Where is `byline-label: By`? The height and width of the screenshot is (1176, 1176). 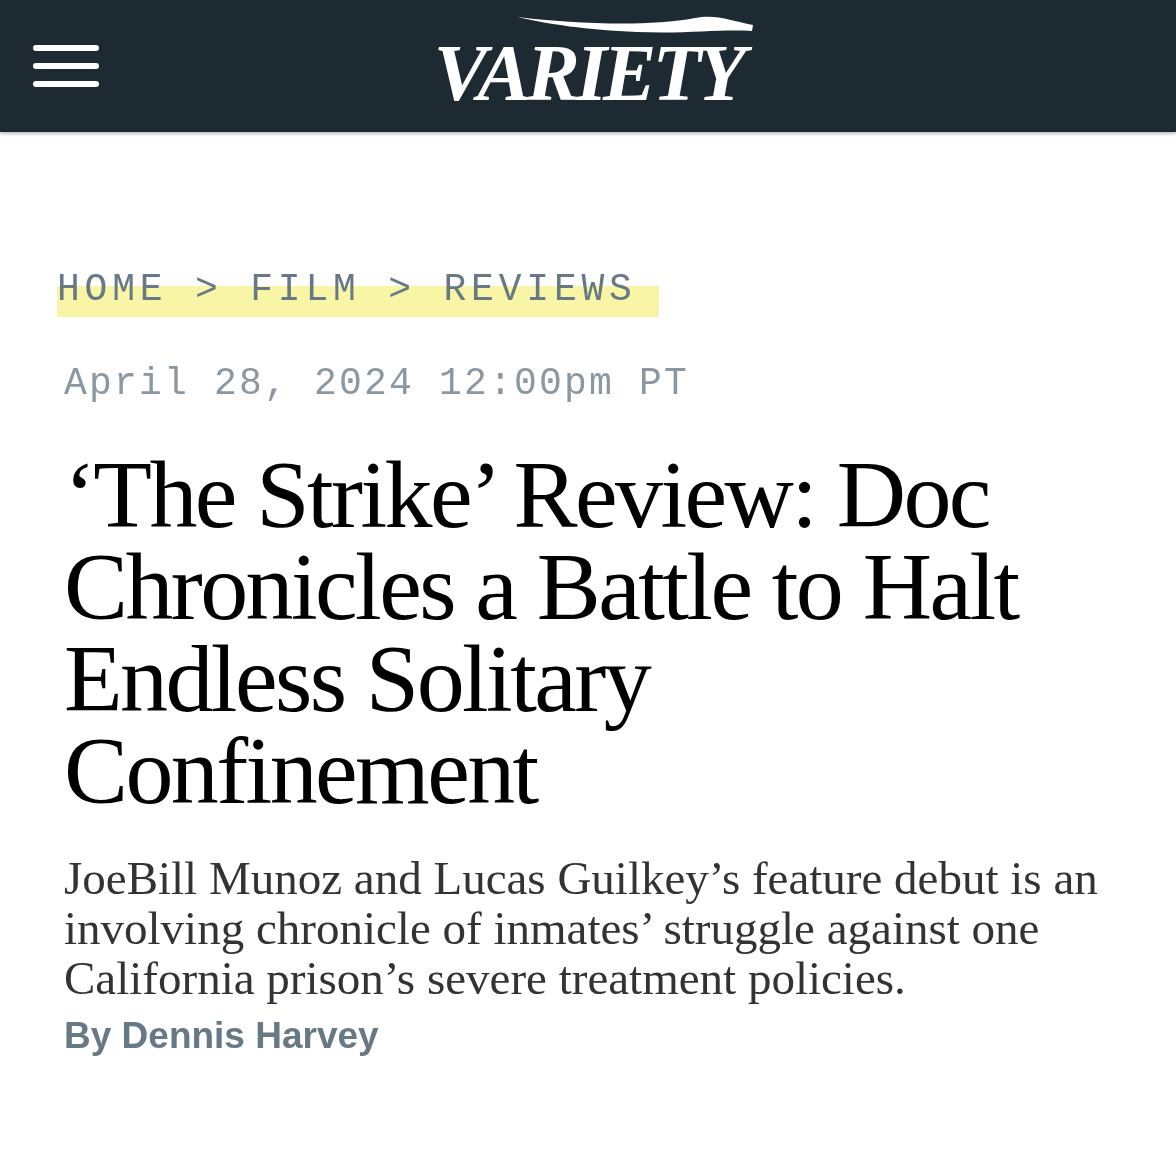 byline-label: By is located at coordinates (88, 1035).